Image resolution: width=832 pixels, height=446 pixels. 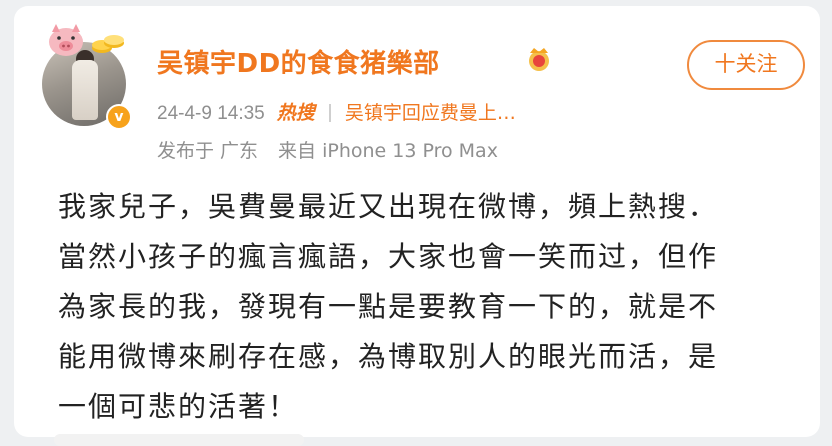 What do you see at coordinates (298, 61) in the screenshot?
I see `username: 吴镇宇DD的食食猪樂部` at bounding box center [298, 61].